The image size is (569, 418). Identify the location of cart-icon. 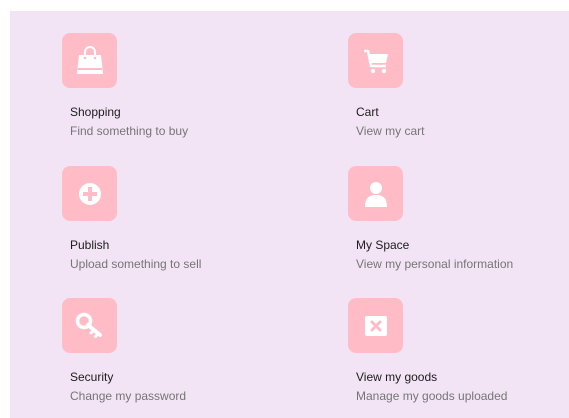
(375, 61).